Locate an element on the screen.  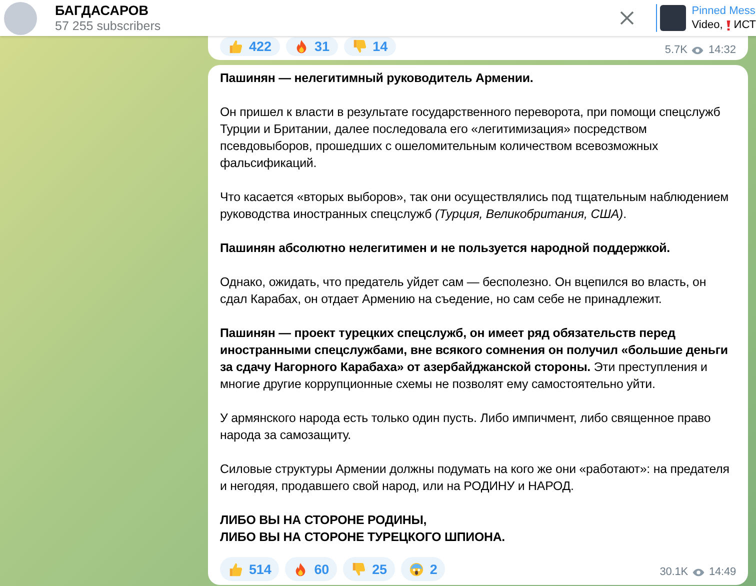
message-paragraph: У армянского народа есть только один пусть. Либо импичмент, либо священное право народа за самозащиту. is located at coordinates (466, 427).